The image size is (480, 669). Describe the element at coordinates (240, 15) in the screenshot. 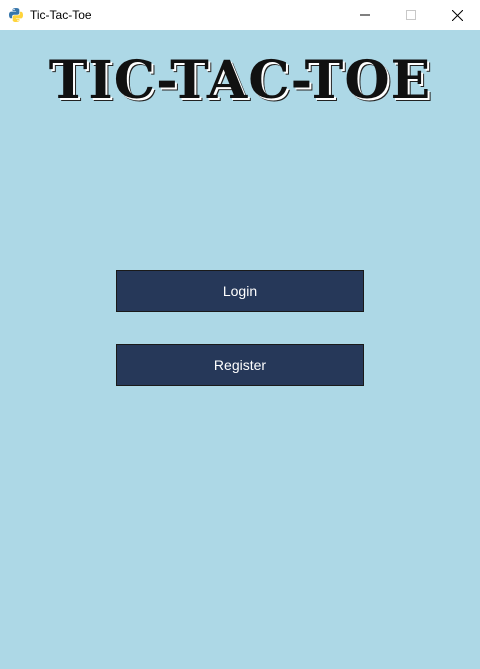

I see `title-bar: Tic-Tac-Toe` at that location.